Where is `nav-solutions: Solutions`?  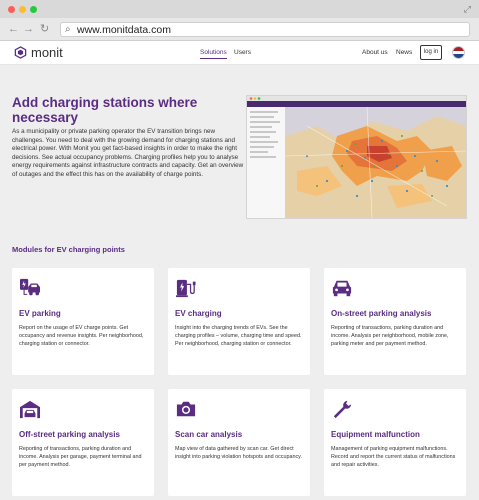
nav-solutions: Solutions is located at coordinates (213, 54).